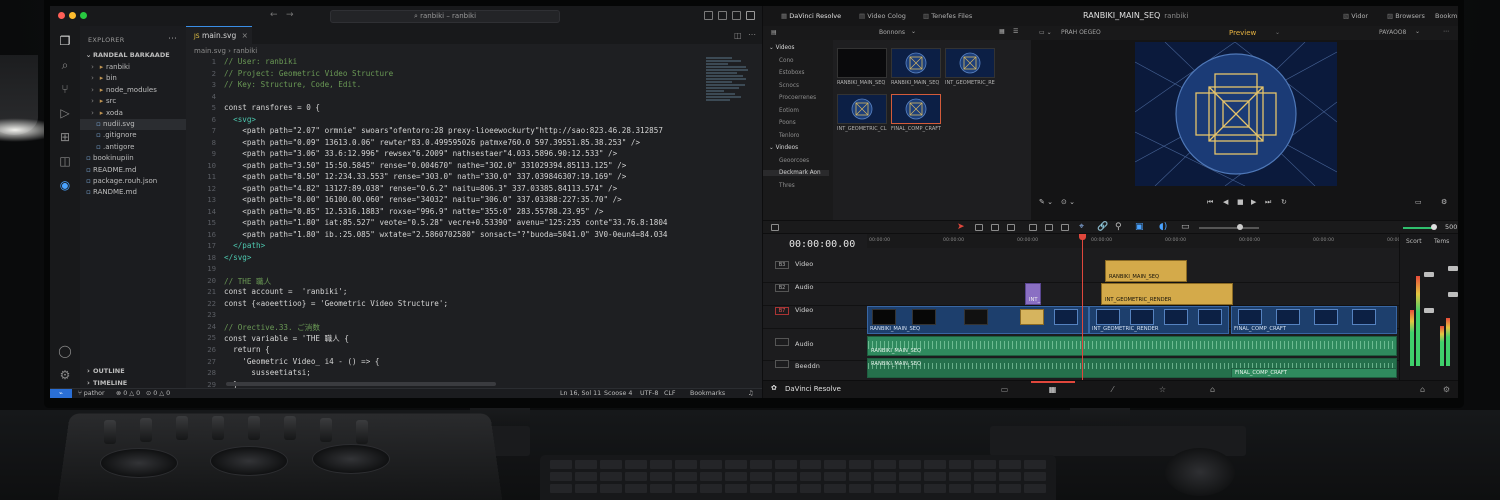  What do you see at coordinates (797, 98) in the screenshot?
I see `bin-item: Procoerrenes` at bounding box center [797, 98].